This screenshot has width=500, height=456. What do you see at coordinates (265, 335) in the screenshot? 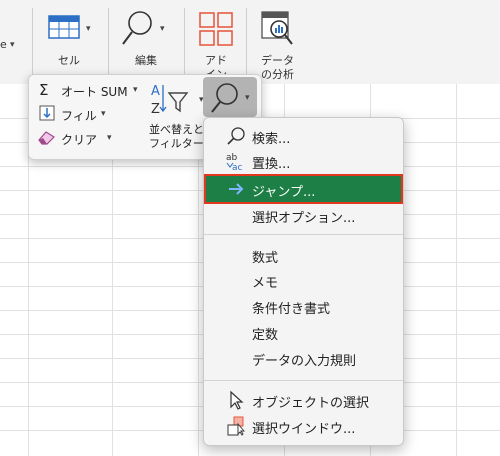
I see `menu-item-label: 定数` at bounding box center [265, 335].